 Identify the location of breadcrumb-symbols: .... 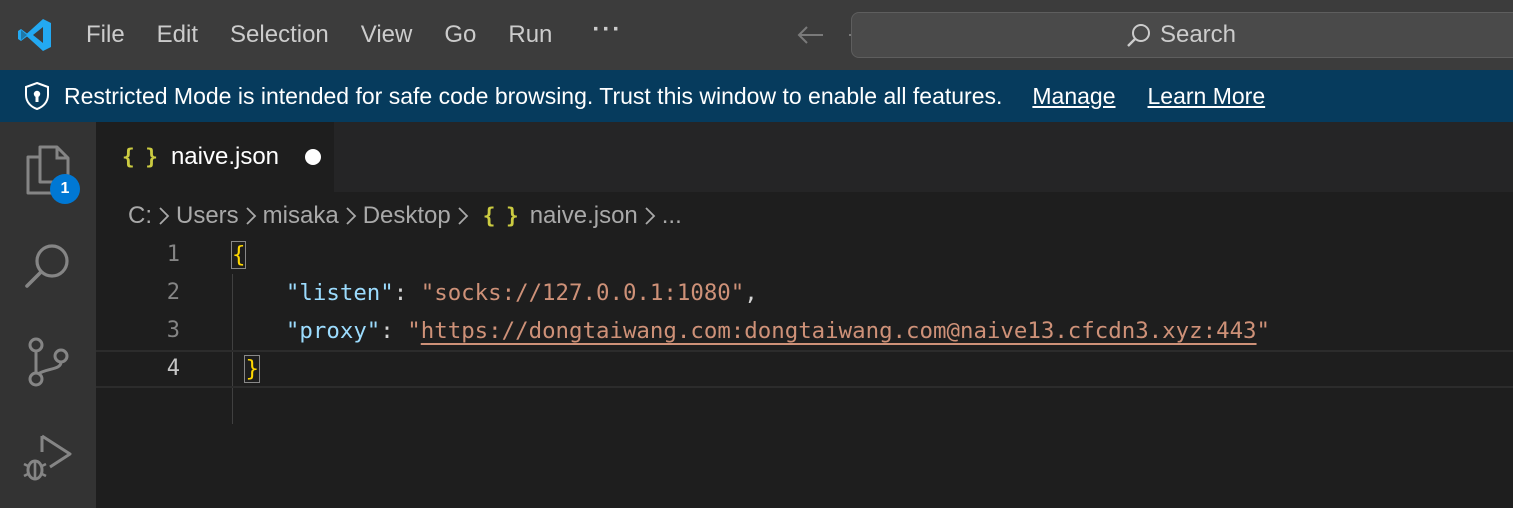
(672, 216).